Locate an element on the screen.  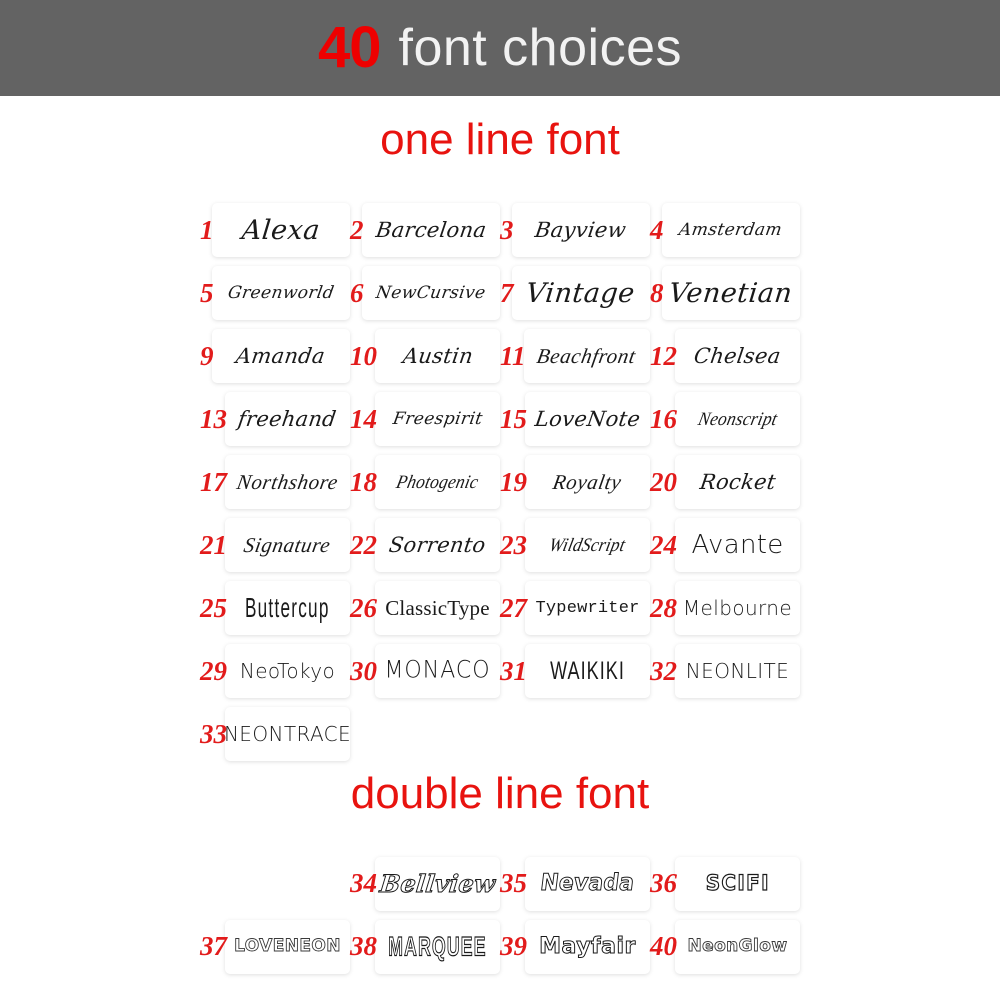
font-option-card: Freespirit is located at coordinates (437, 419).